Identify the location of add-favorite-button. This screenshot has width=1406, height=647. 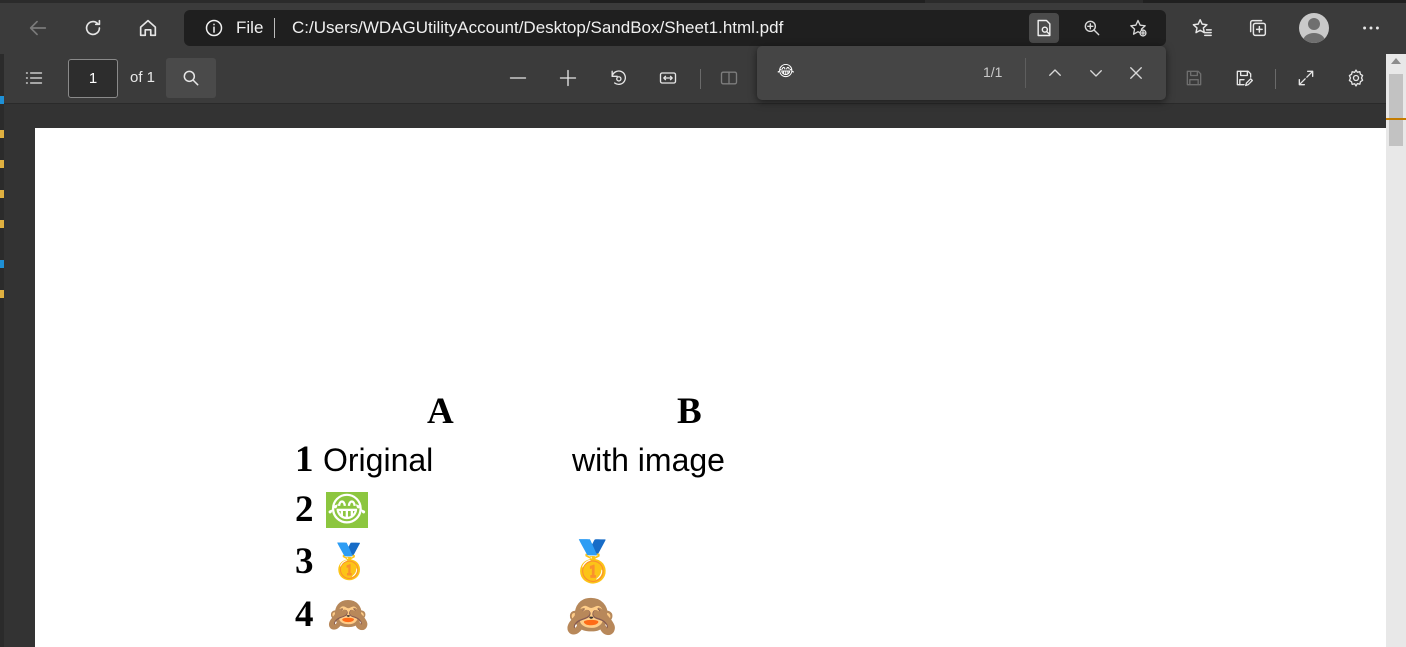
(1138, 28).